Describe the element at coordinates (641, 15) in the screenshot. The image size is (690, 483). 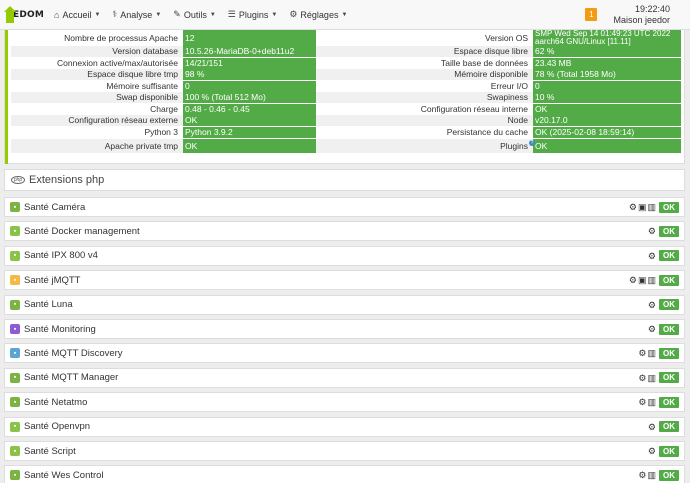
I see `clock-block: 19:22:40 Maison jeedor` at that location.